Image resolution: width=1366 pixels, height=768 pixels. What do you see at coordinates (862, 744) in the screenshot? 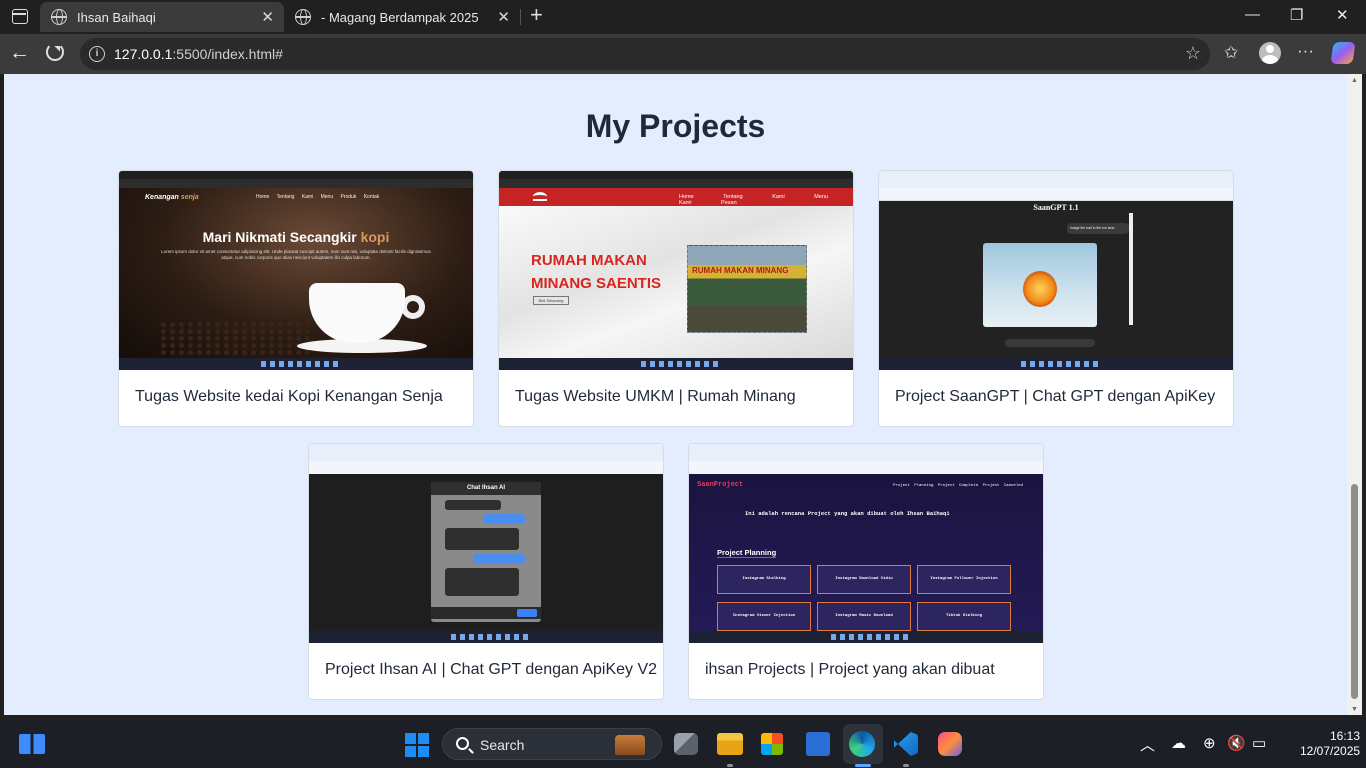
I see `edge-icon` at bounding box center [862, 744].